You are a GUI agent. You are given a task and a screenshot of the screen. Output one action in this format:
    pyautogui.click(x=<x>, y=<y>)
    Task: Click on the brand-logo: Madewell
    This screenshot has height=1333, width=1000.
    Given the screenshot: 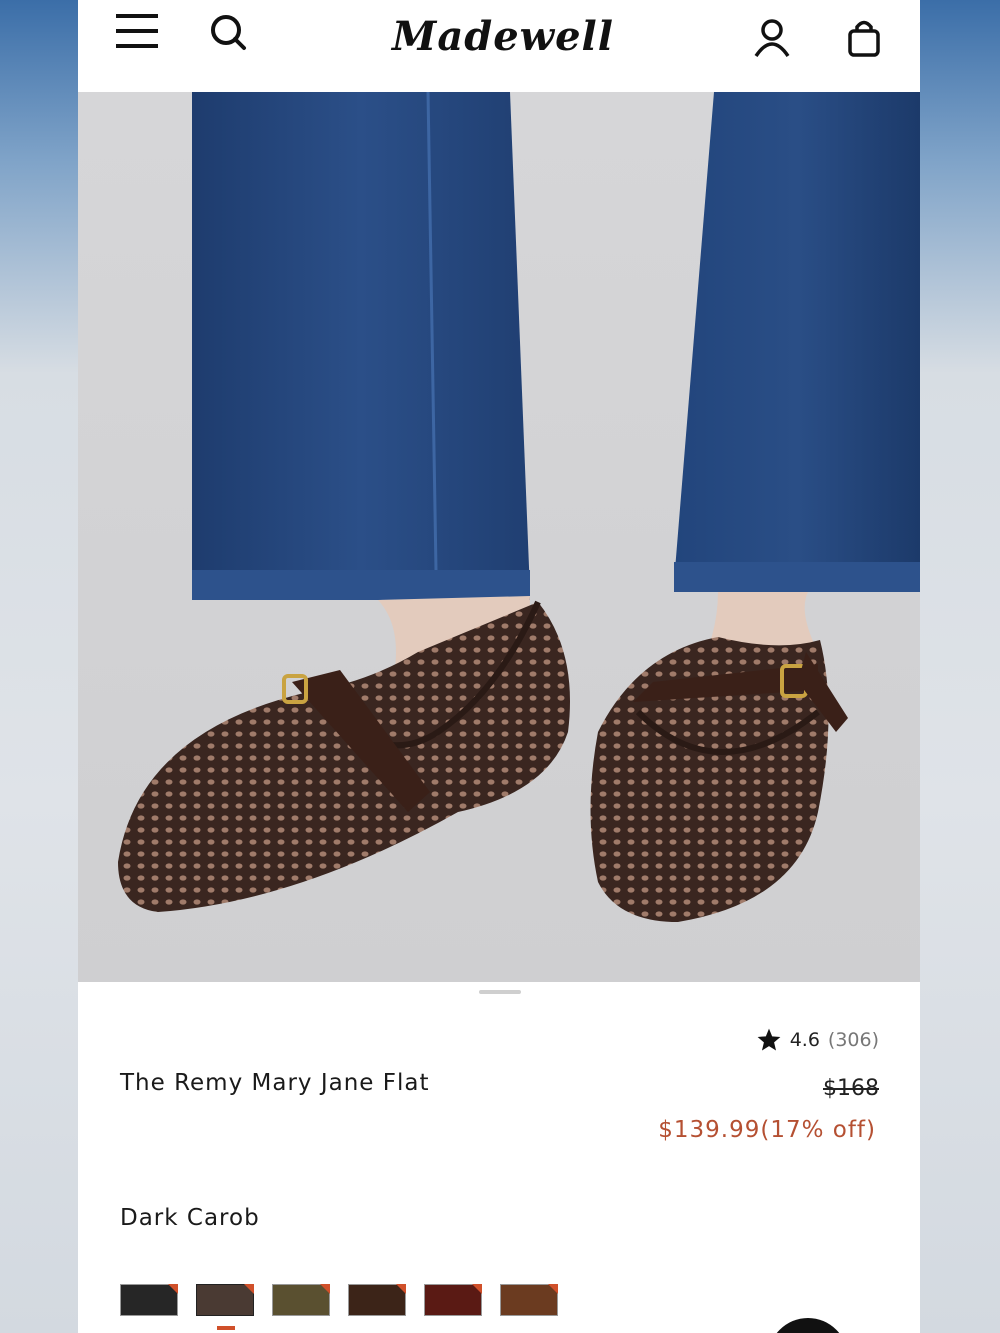 What is the action you would take?
    pyautogui.click(x=503, y=40)
    